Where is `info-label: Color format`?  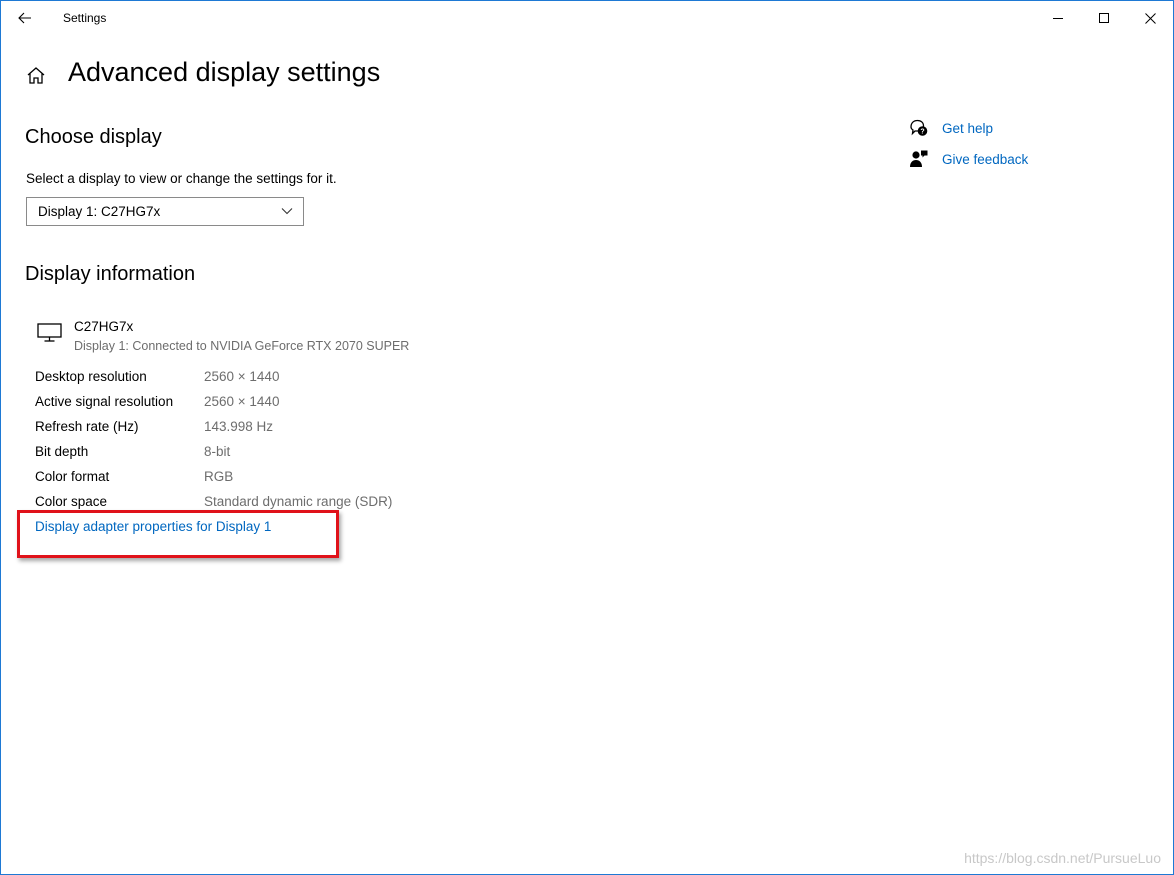 info-label: Color format is located at coordinates (72, 476).